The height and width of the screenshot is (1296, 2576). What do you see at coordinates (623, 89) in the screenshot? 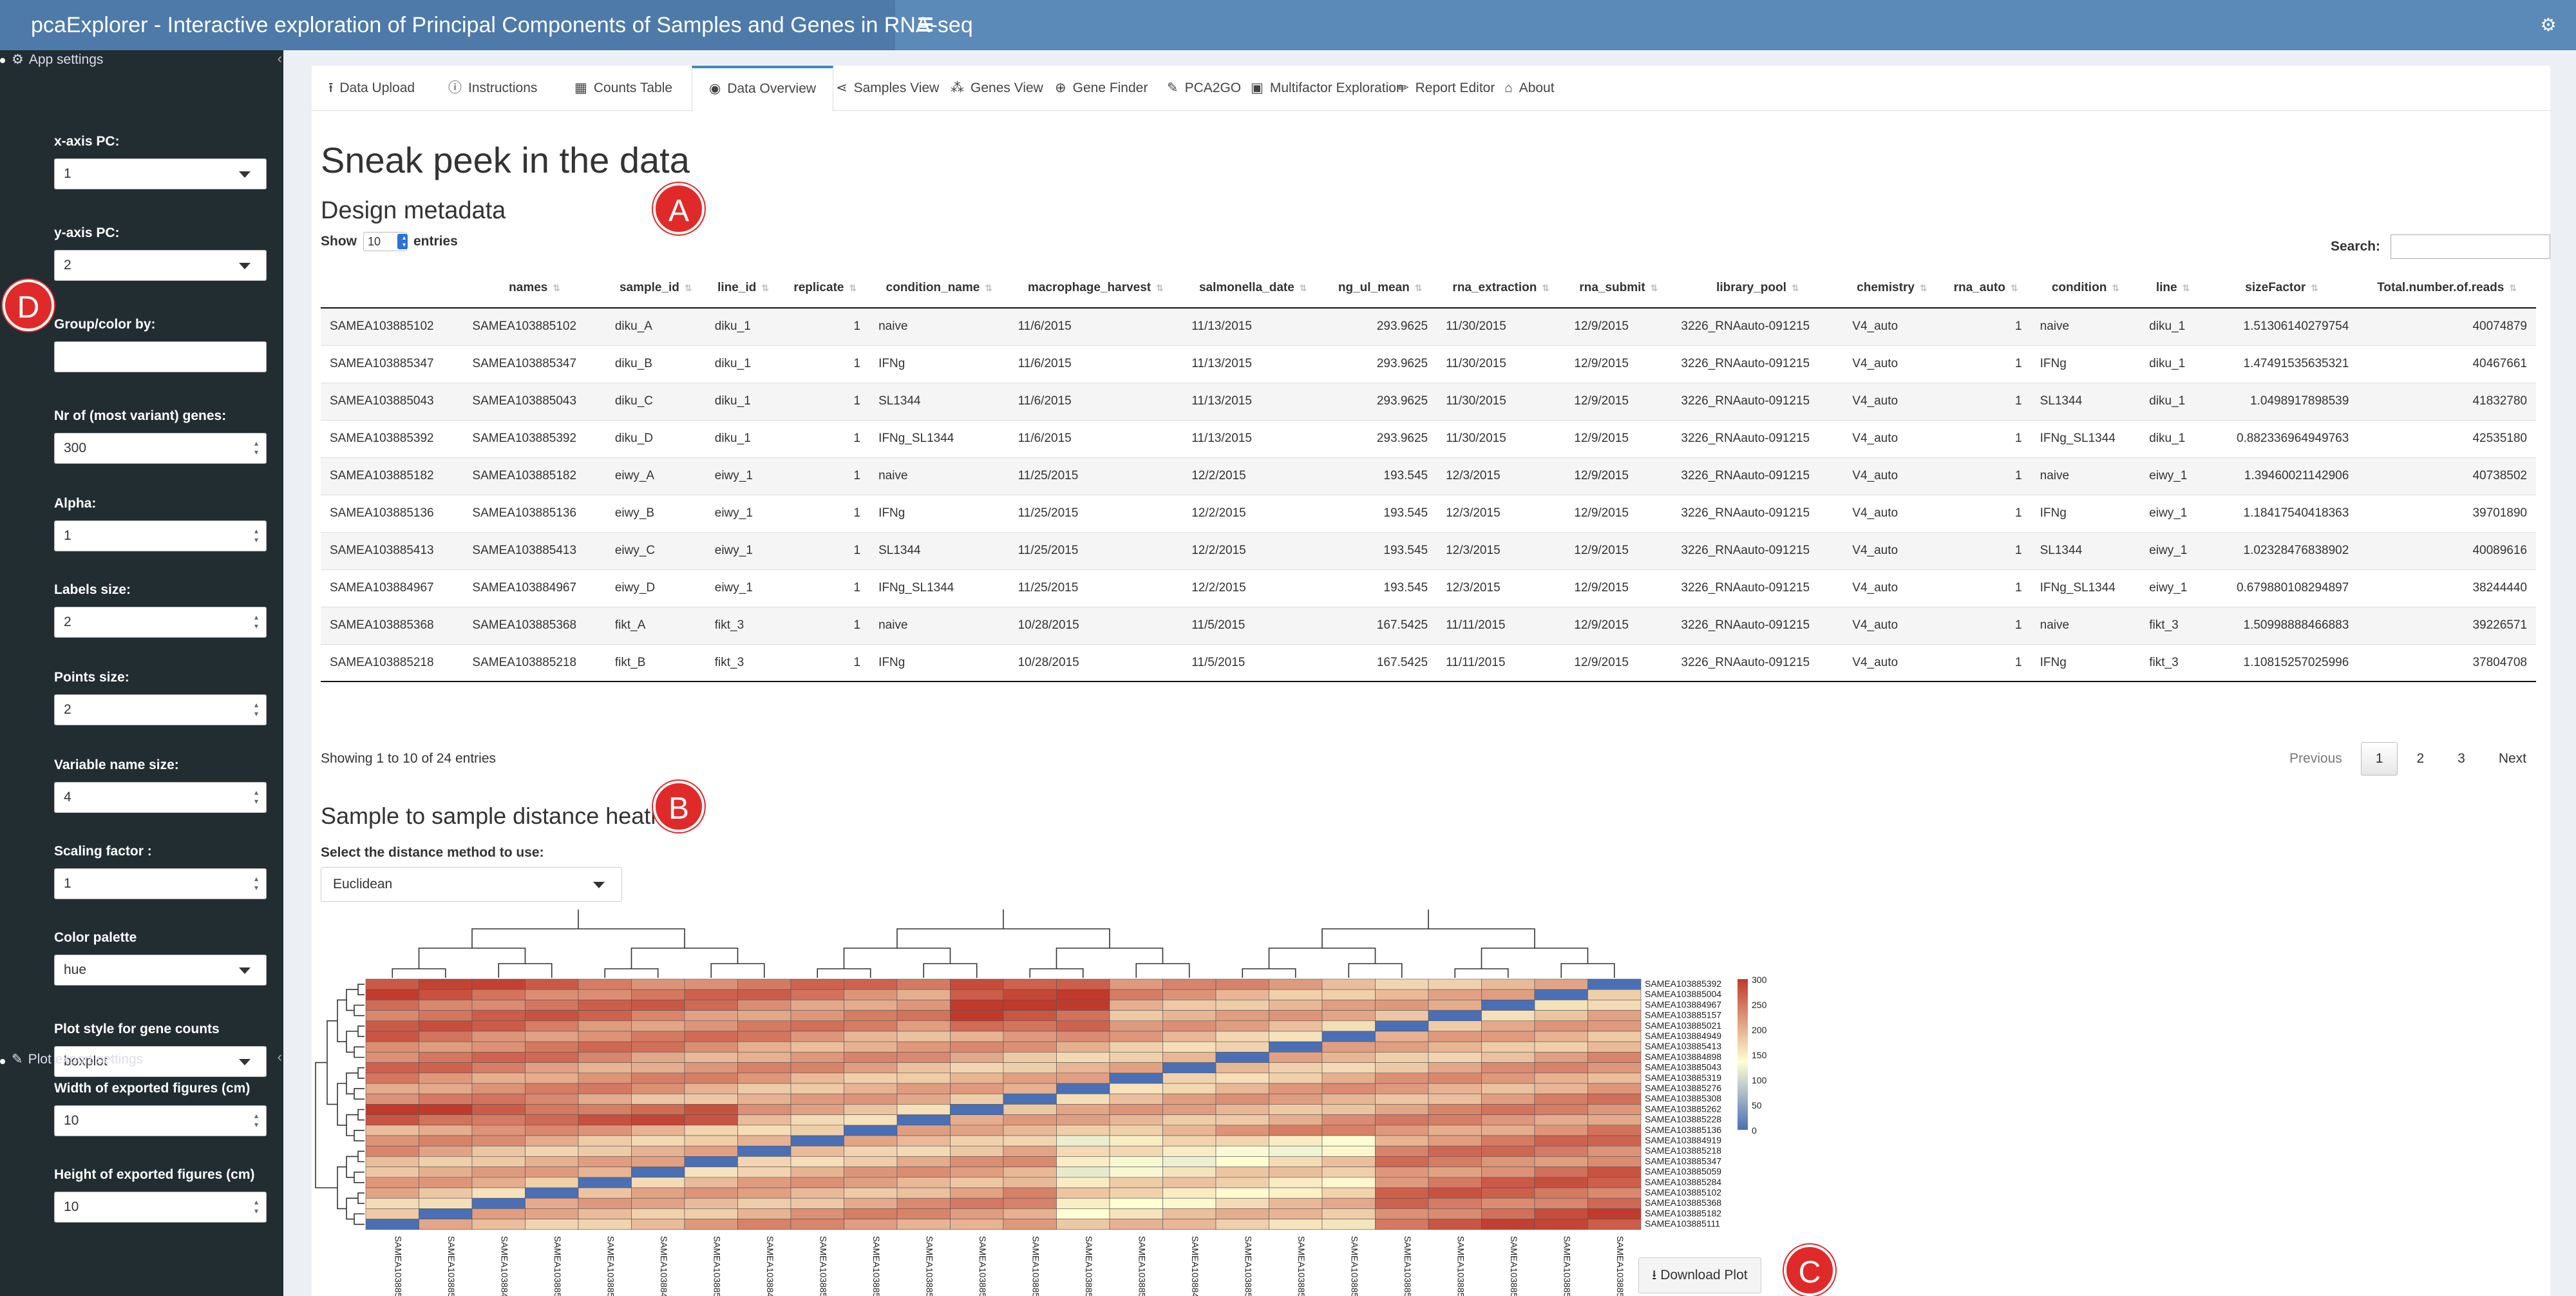
I see `tab-counts-table: ▦ Counts Table` at bounding box center [623, 89].